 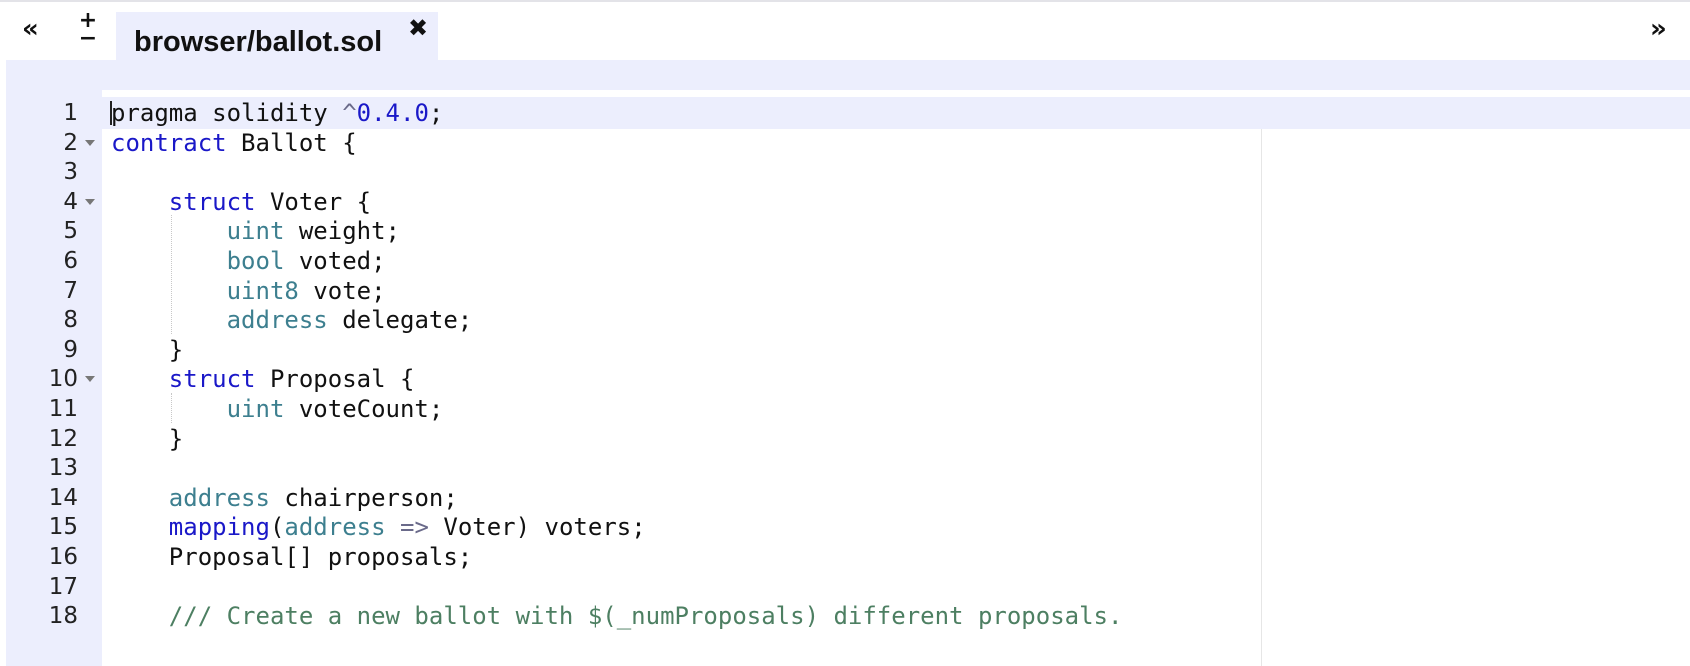 I want to click on code-line: 5 uint weight;, so click(x=848, y=231).